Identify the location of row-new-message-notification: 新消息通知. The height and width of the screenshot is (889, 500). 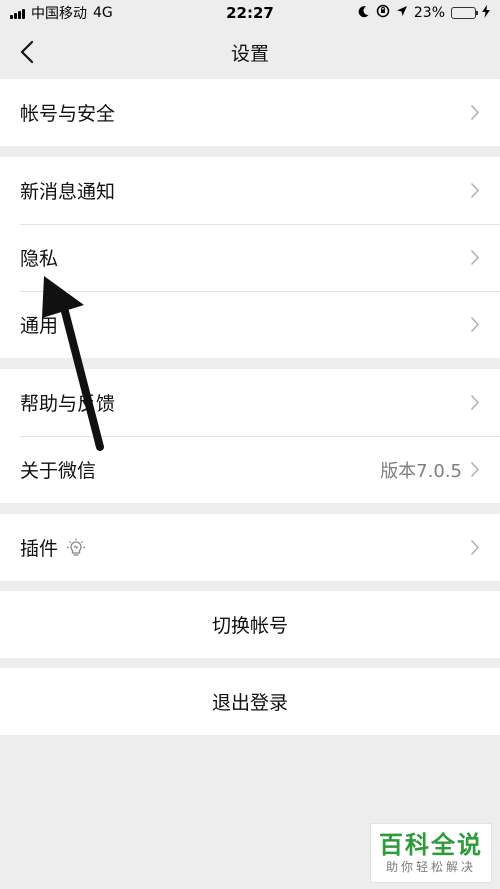
(250, 190).